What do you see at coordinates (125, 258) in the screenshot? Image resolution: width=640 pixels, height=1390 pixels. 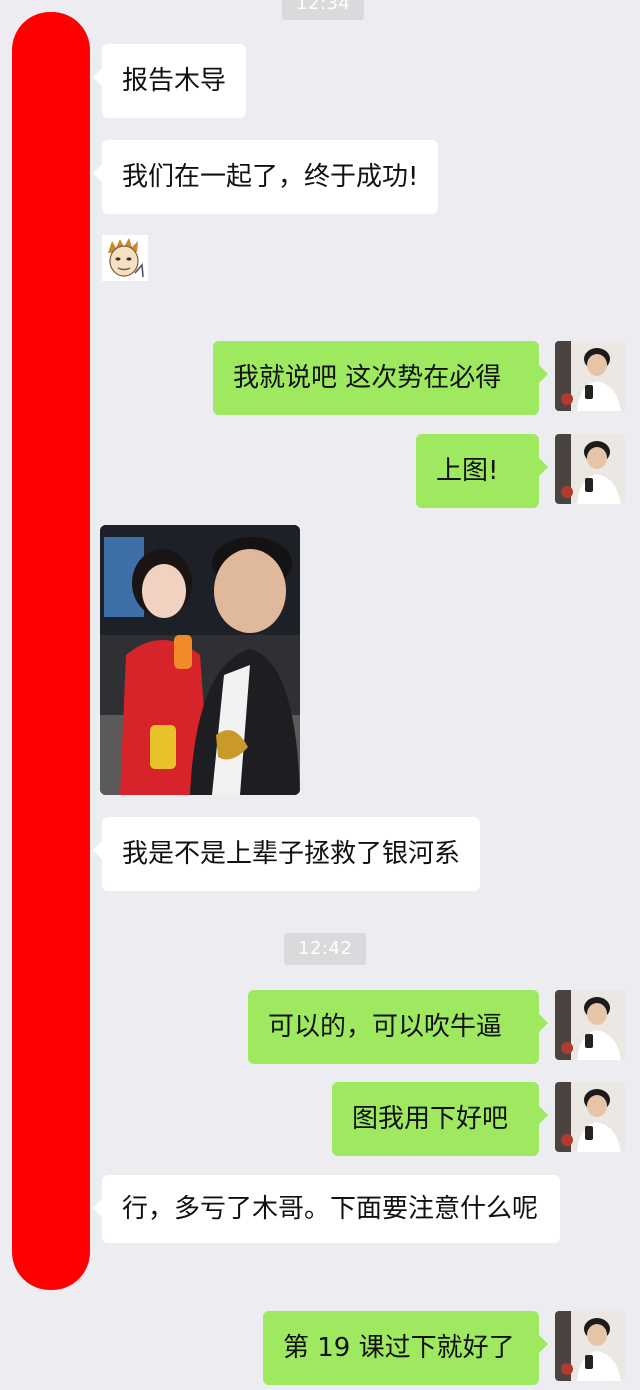 I see `sticker-icon` at bounding box center [125, 258].